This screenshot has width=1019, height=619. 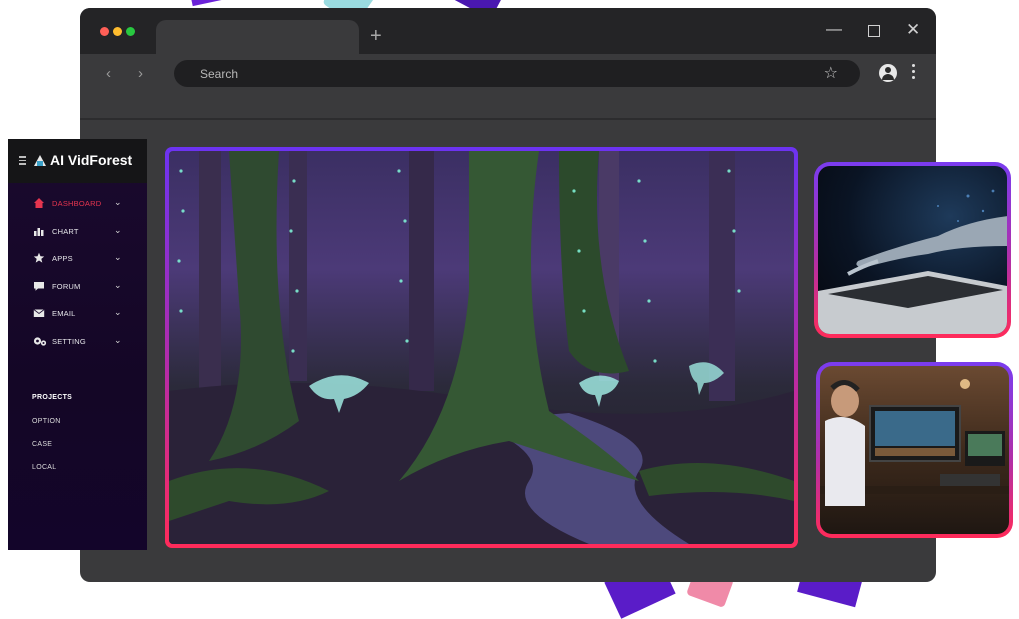 I want to click on sidebar-item-label: SETTING, so click(x=69, y=341).